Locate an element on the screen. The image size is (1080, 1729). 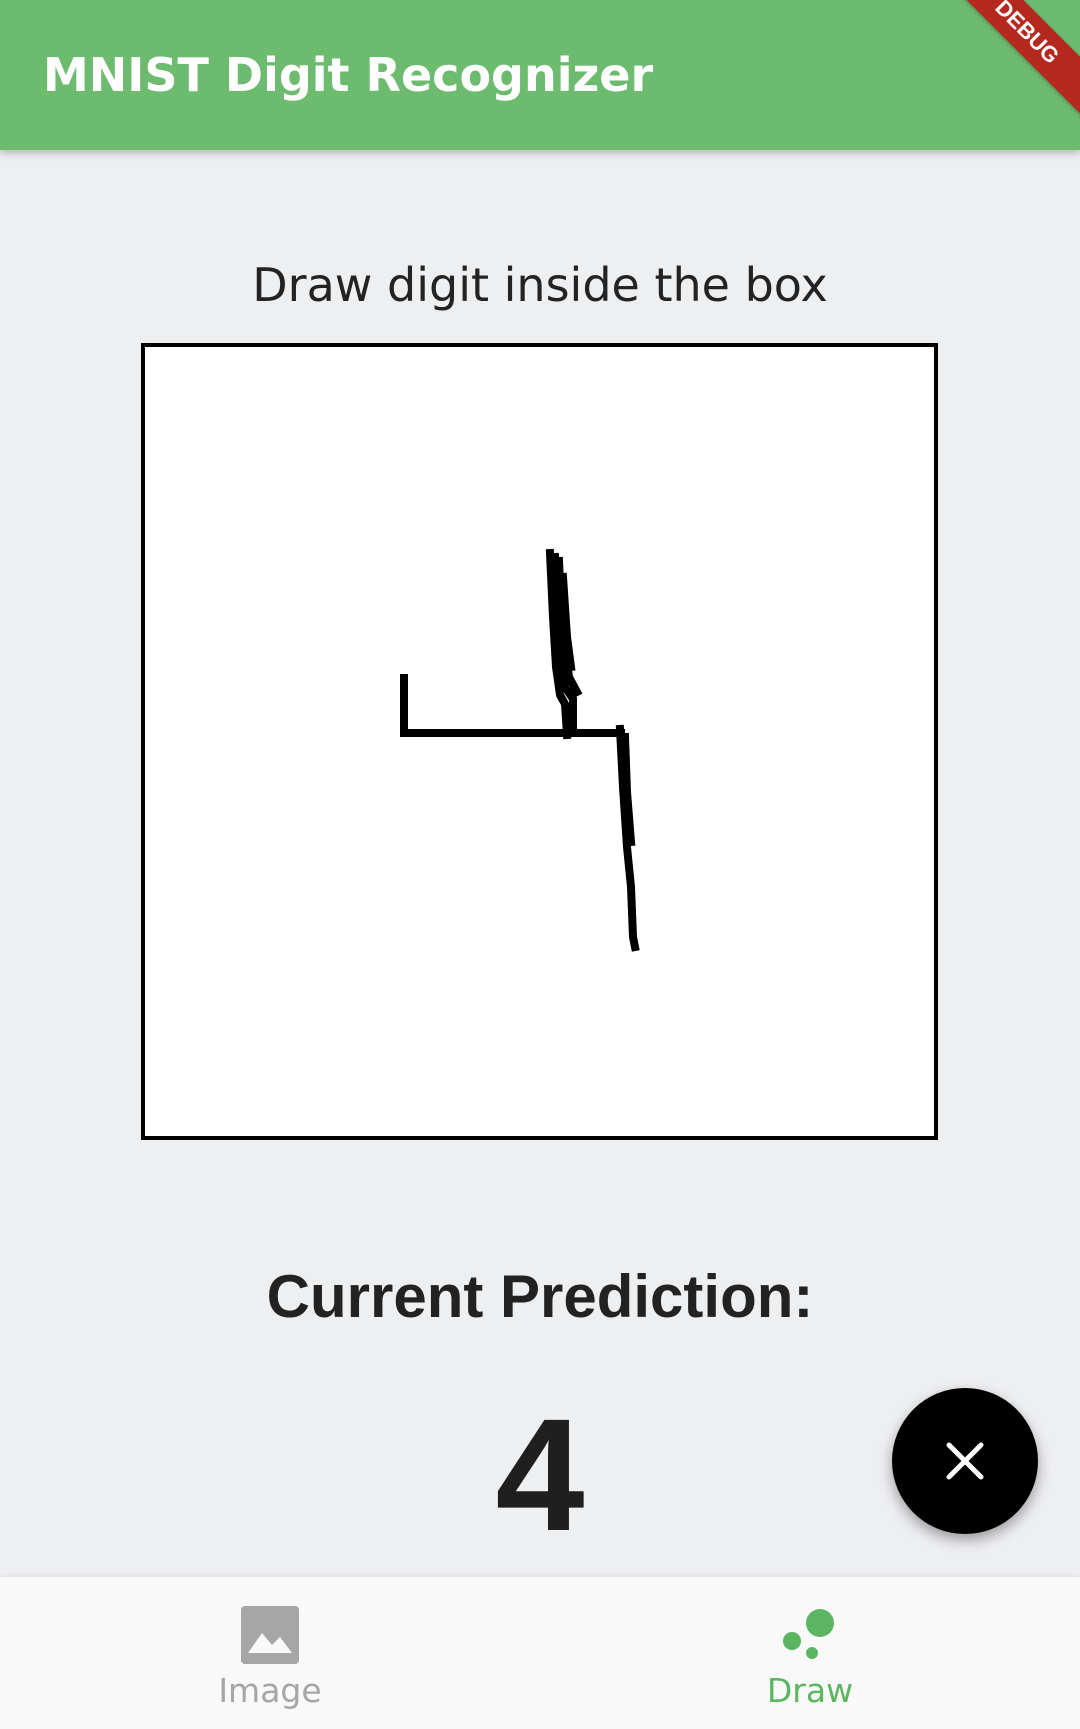
nav-item-image: Image is located at coordinates (270, 1653).